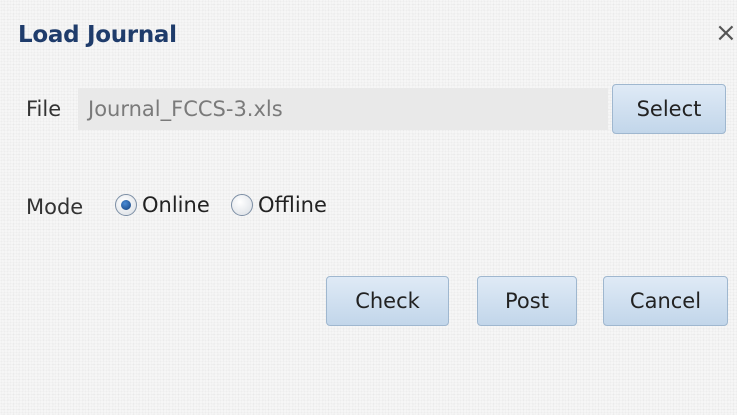 Image resolution: width=737 pixels, height=415 pixels. What do you see at coordinates (669, 109) in the screenshot?
I see `select-button: Select` at bounding box center [669, 109].